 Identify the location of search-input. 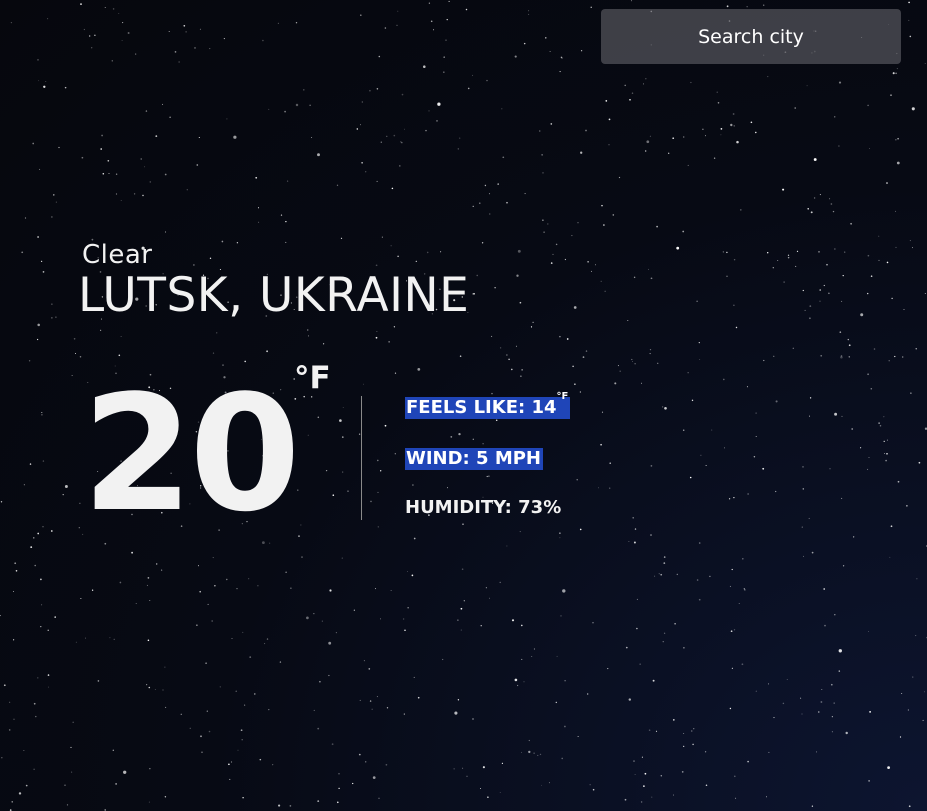
(751, 36).